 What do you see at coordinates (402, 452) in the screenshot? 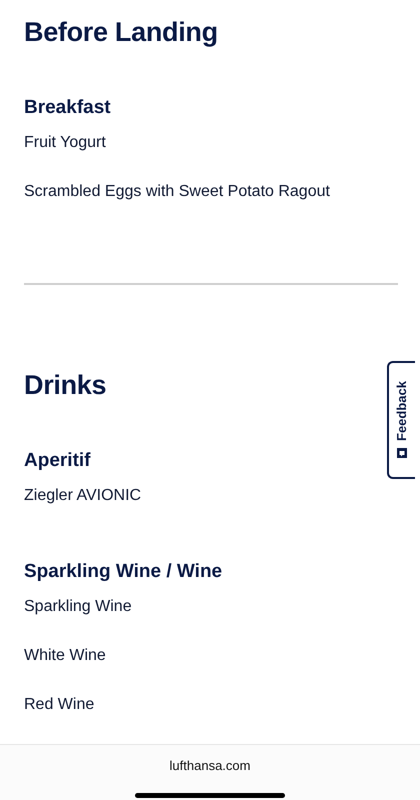
I see `feedback-icon` at bounding box center [402, 452].